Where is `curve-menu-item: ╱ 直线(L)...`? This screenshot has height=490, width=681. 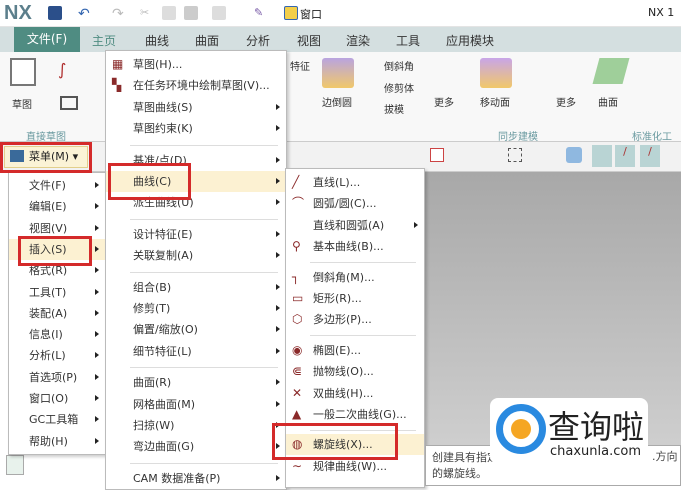
curve-menu-item: ╱ 直线(L)... is located at coordinates (355, 182).